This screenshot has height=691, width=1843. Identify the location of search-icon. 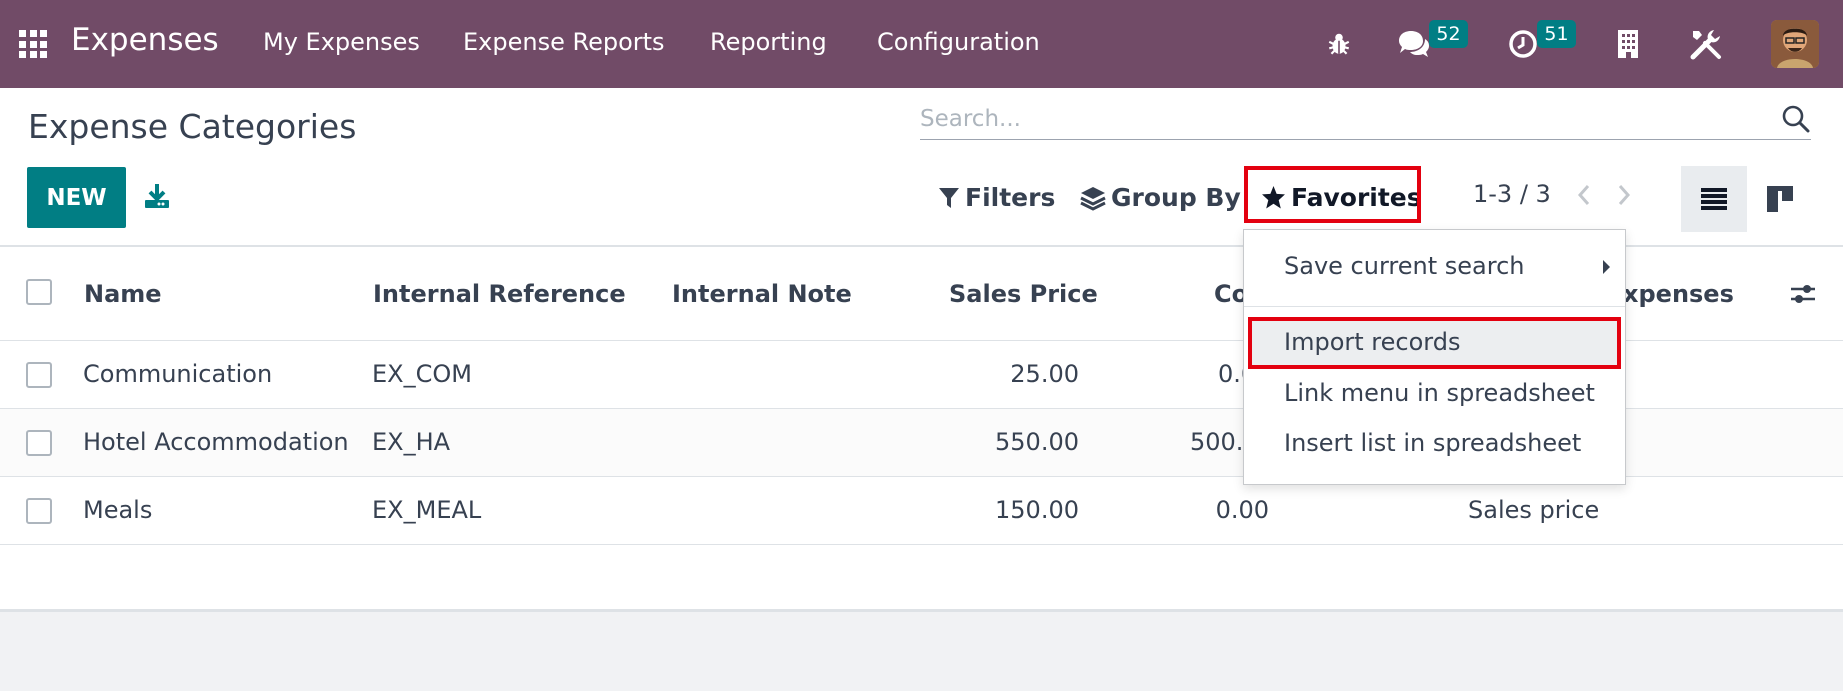
(1796, 119).